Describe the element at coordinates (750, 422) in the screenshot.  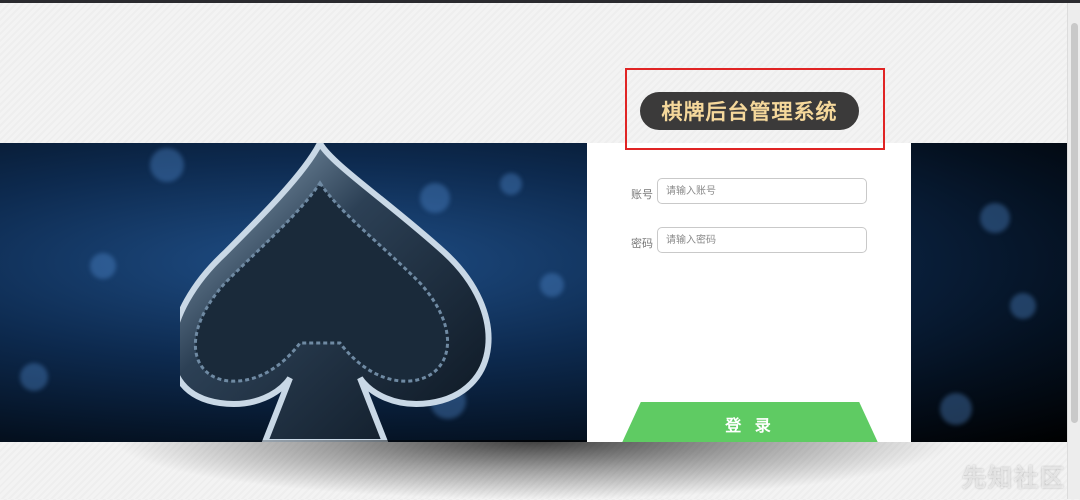
I see `login-button: 登 录` at that location.